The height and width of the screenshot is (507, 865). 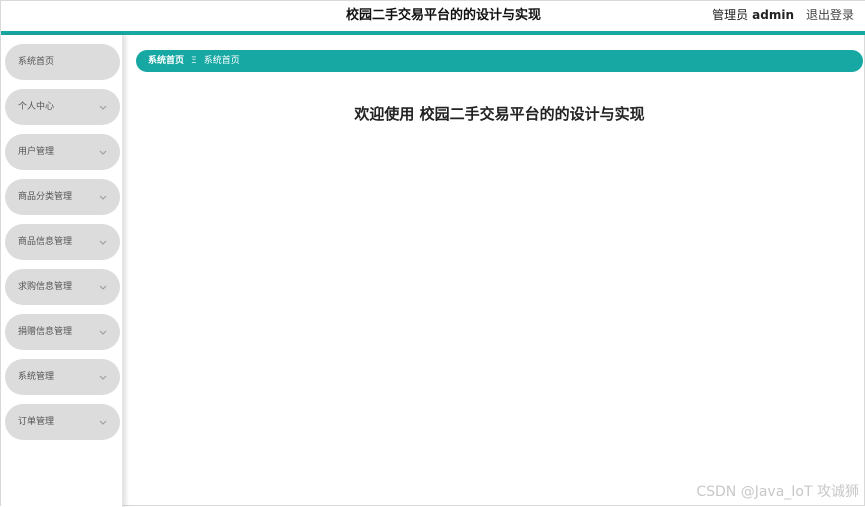 What do you see at coordinates (45, 332) in the screenshot?
I see `sidebar-item-label: 捐赠信息管理` at bounding box center [45, 332].